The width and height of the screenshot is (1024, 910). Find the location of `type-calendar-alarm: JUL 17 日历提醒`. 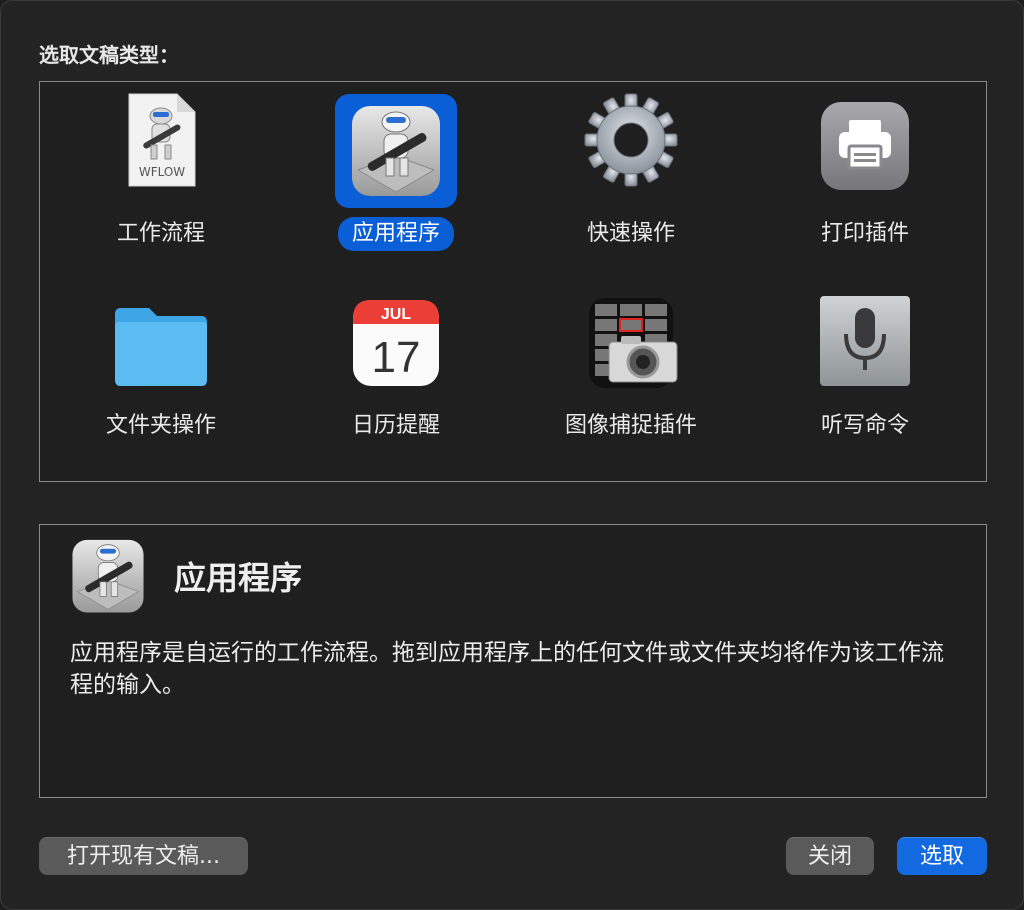

type-calendar-alarm: JUL 17 日历提醒 is located at coordinates (396, 377).